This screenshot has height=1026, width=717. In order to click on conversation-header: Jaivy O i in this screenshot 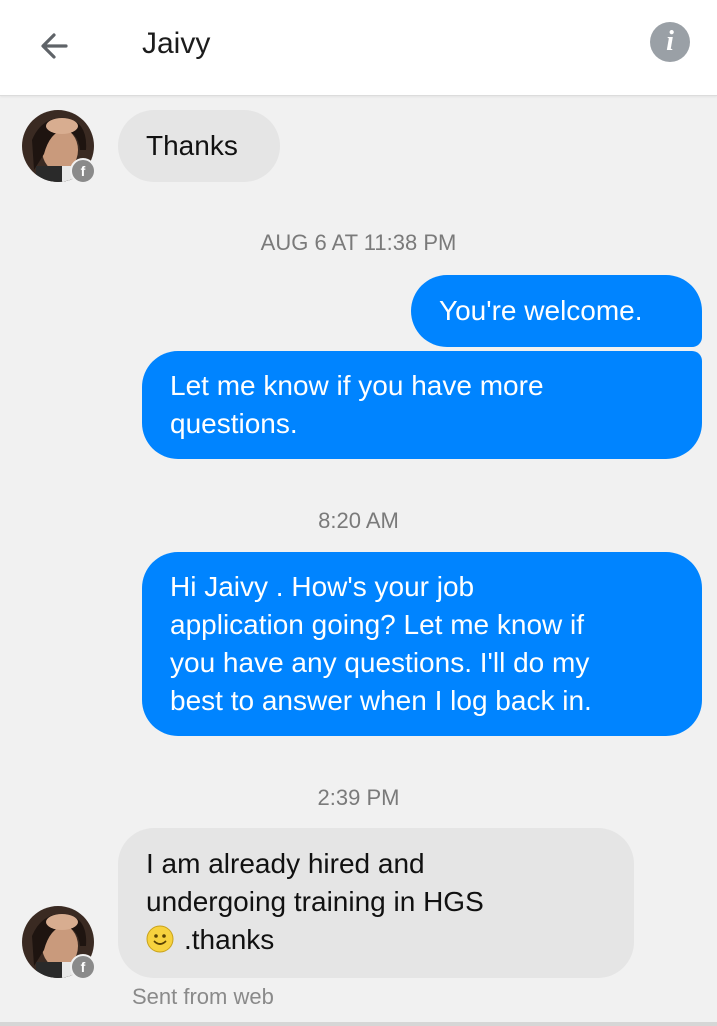, I will do `click(358, 48)`.